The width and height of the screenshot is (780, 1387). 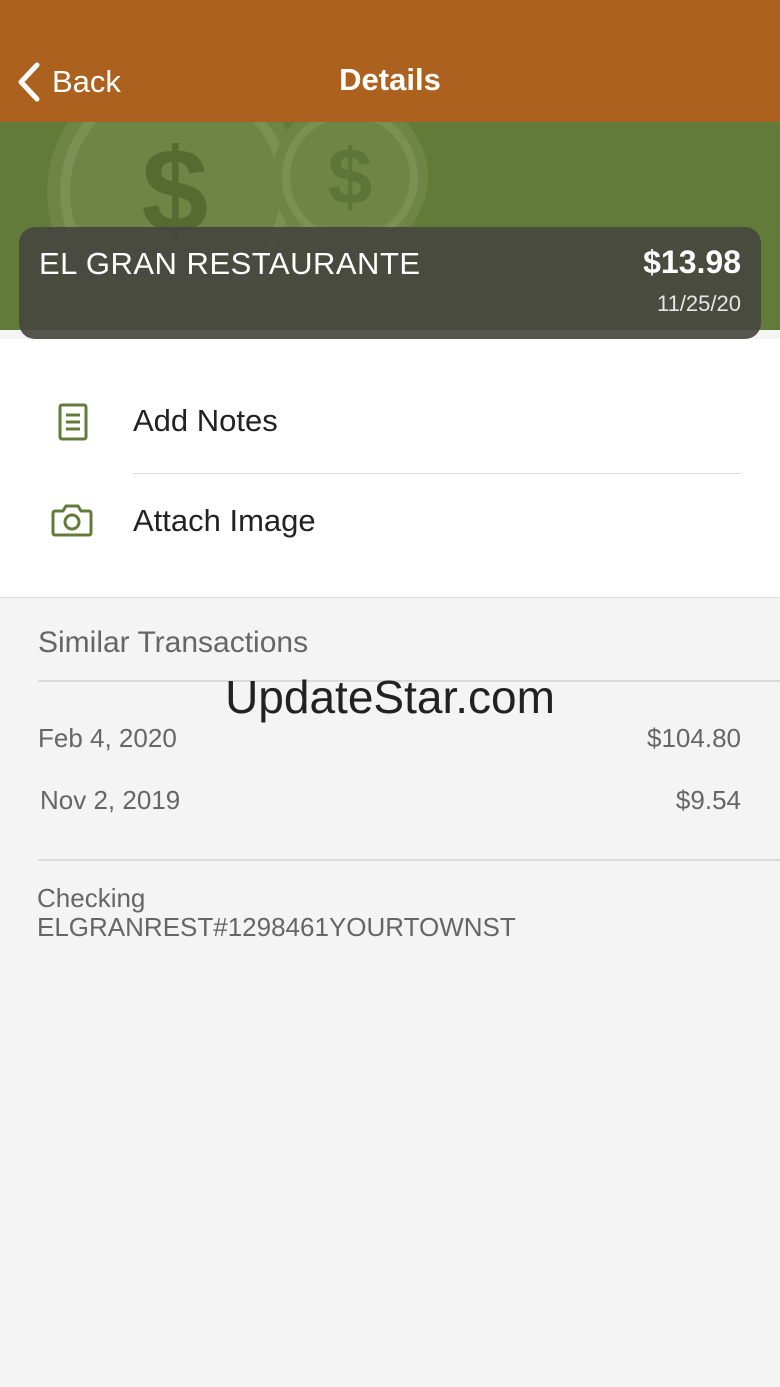 What do you see at coordinates (694, 738) in the screenshot?
I see `similar-transaction-amount: $104.80` at bounding box center [694, 738].